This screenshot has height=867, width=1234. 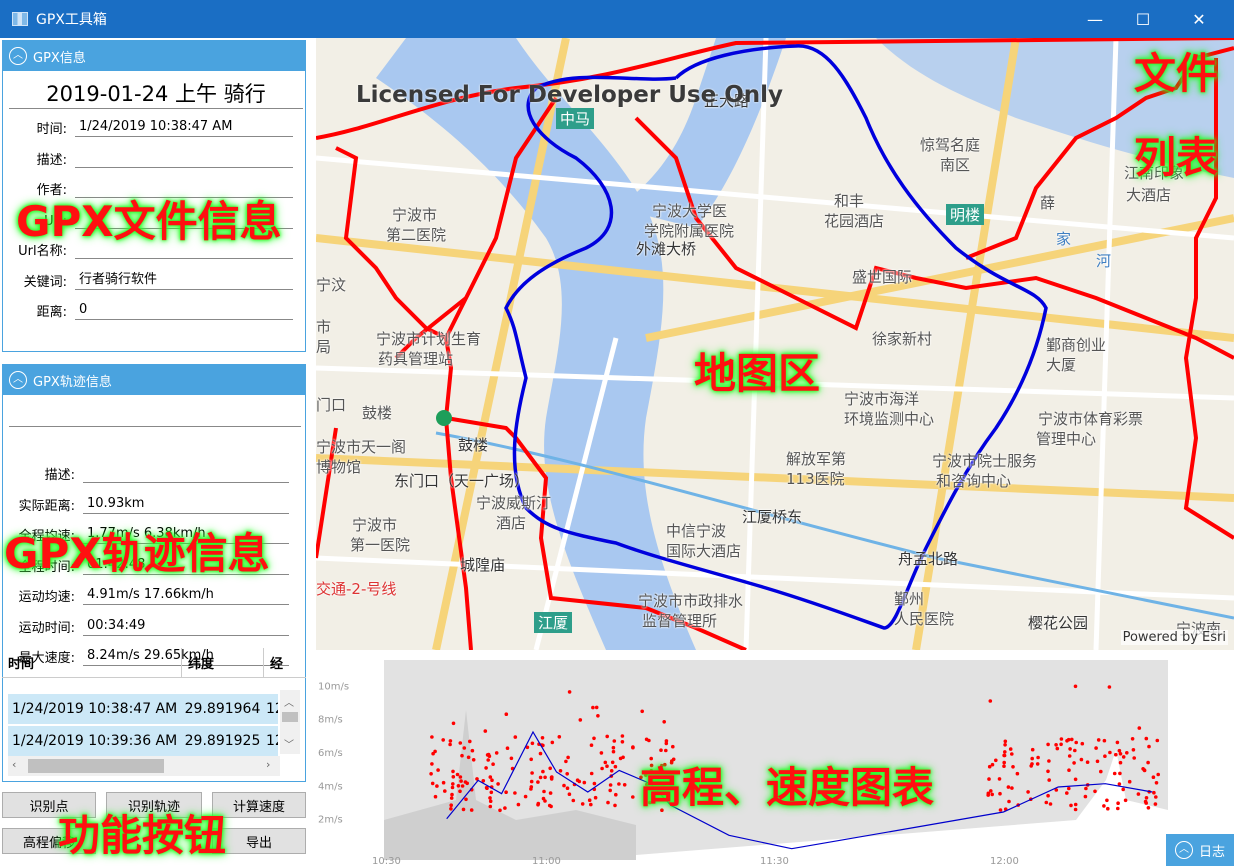 I want to click on map-label: 樱花公园, so click(x=1058, y=623).